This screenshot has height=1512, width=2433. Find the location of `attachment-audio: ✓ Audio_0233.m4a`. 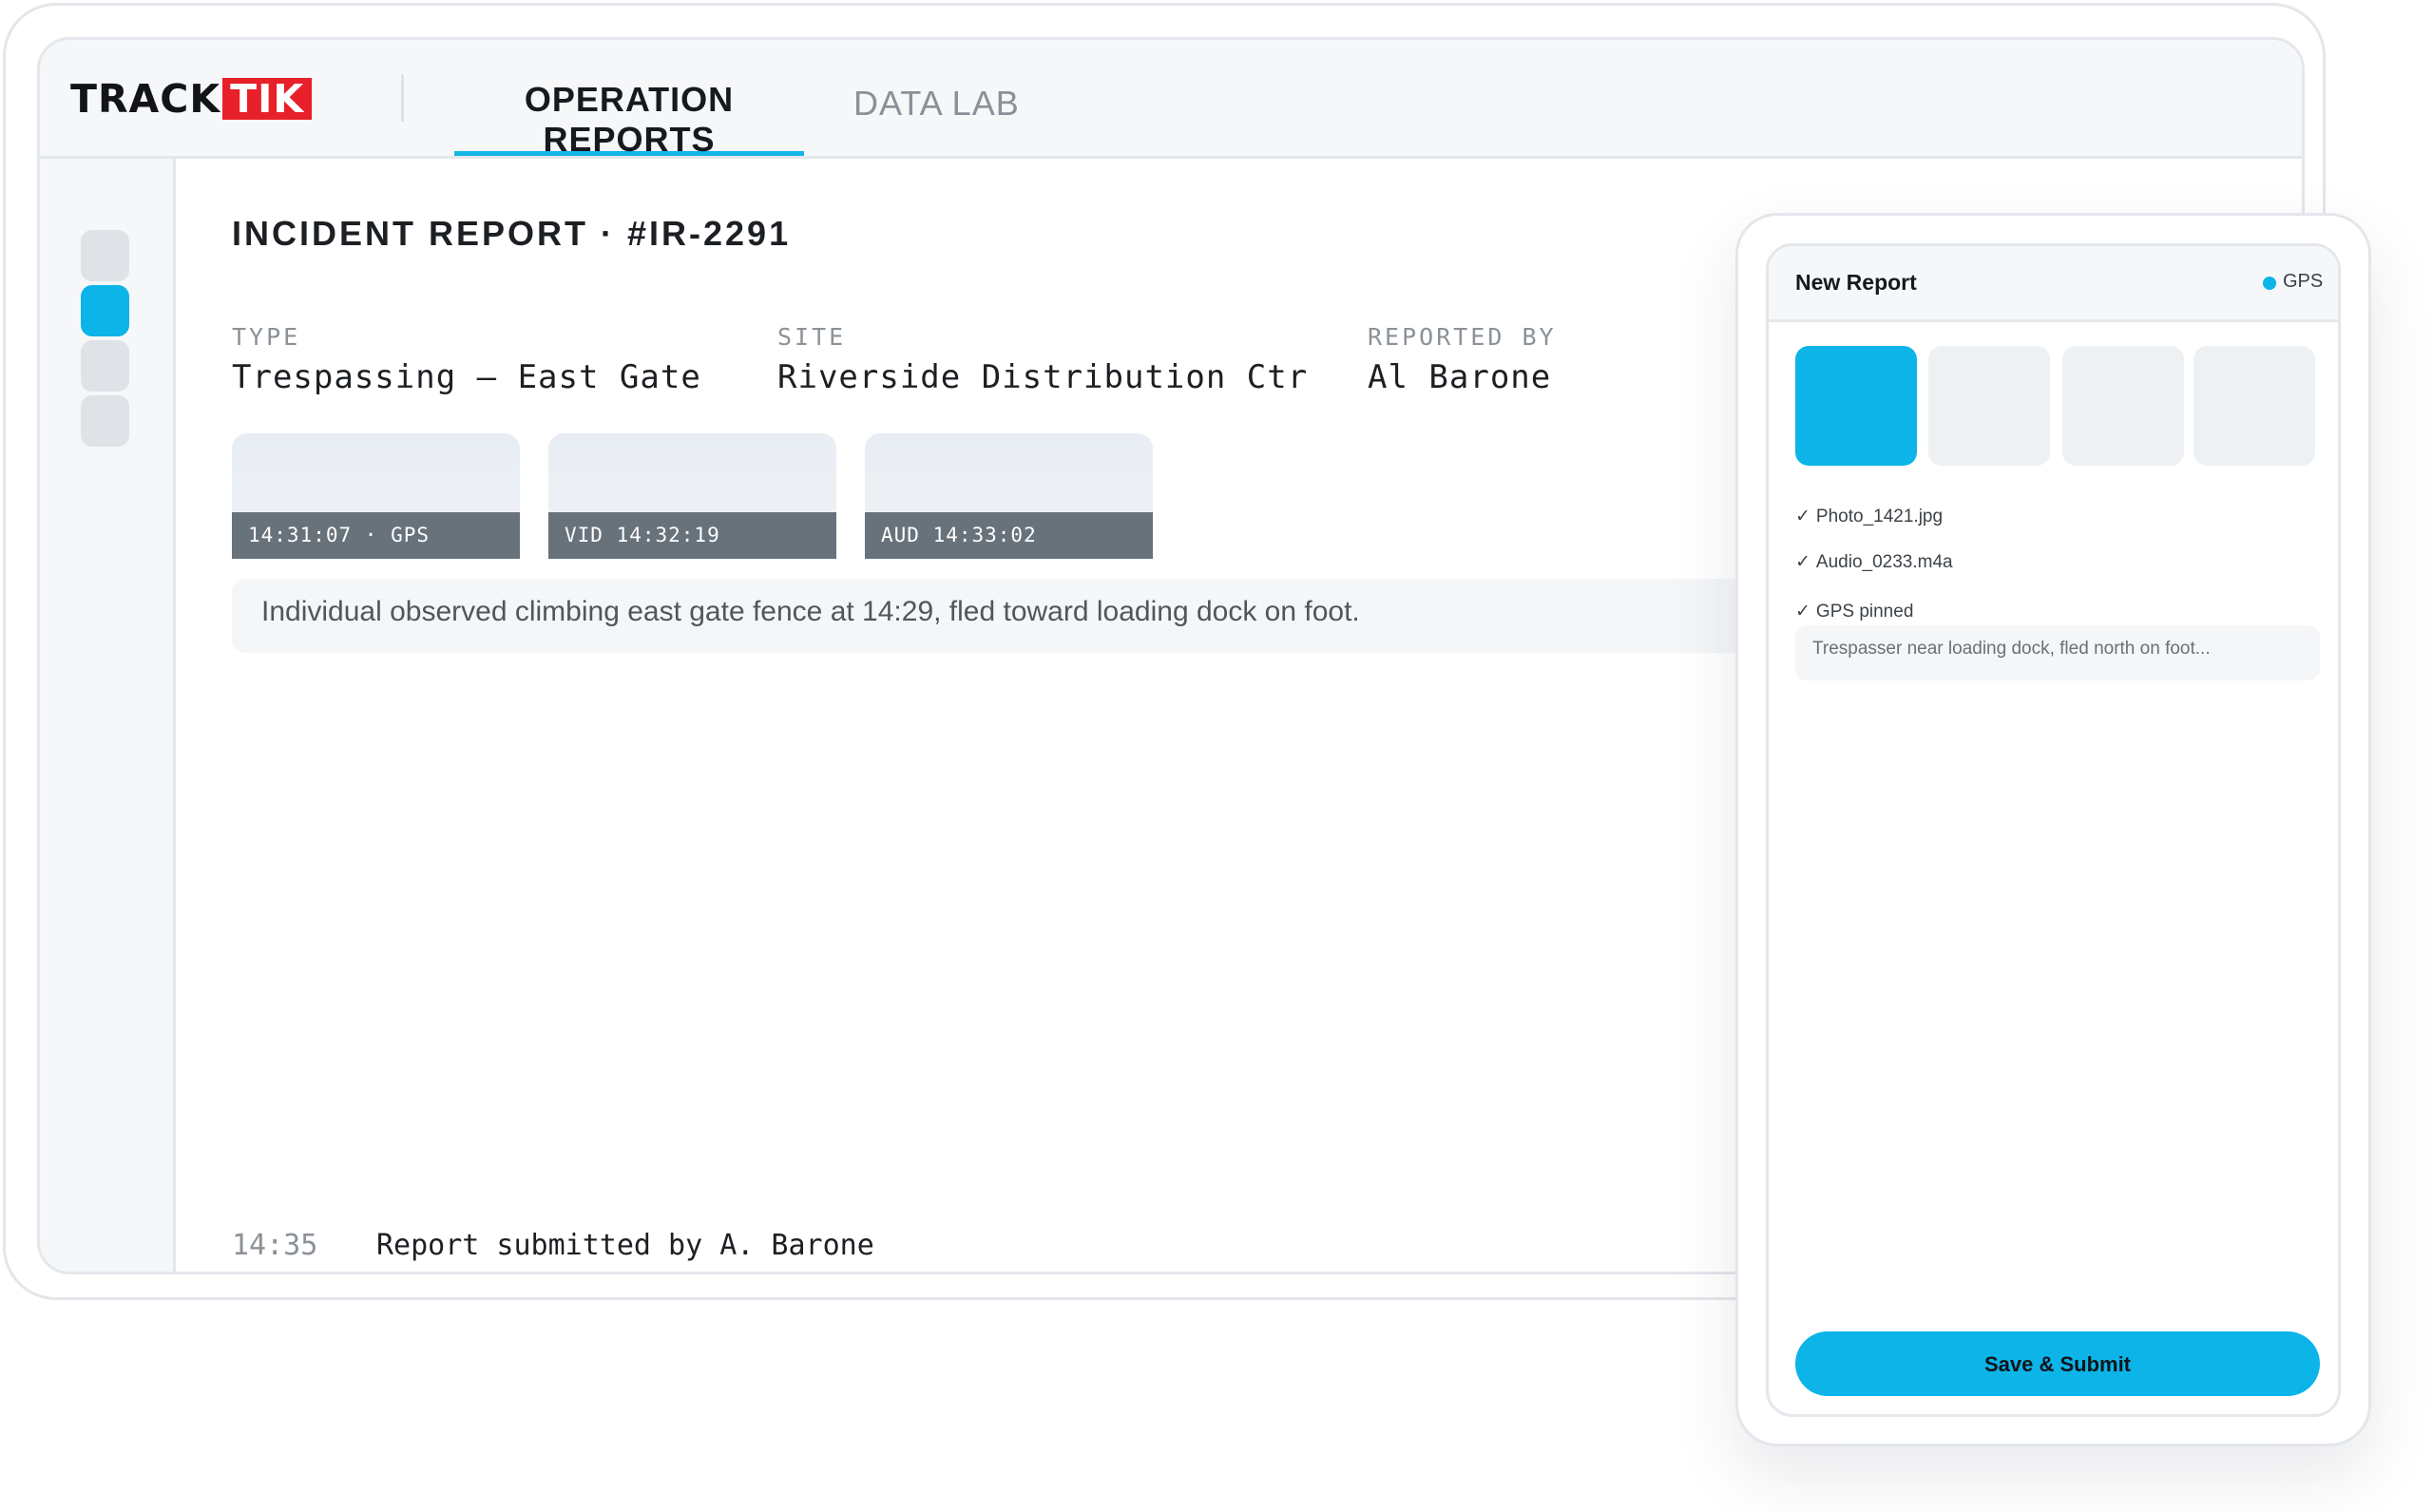

attachment-audio: ✓ Audio_0233.m4a is located at coordinates (1874, 562).